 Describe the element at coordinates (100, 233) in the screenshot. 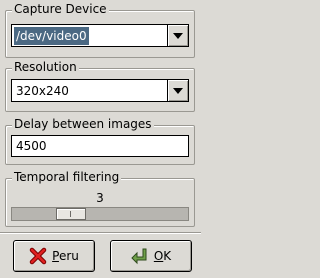

I see `separator` at that location.